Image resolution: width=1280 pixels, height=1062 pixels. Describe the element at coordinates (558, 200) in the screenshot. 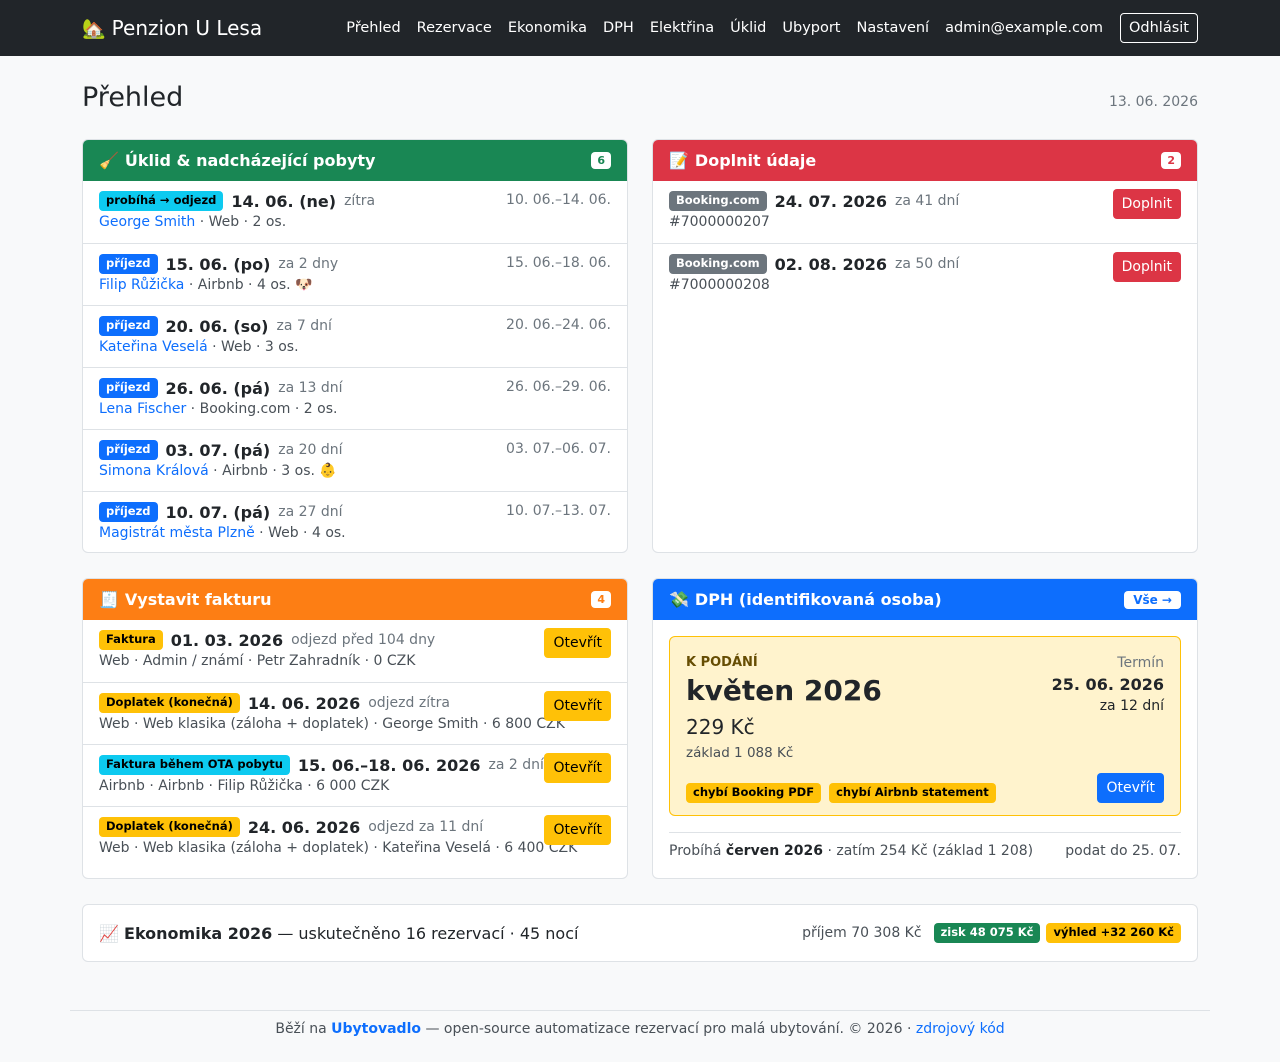

I see `stay-range: 10. 06.–14. 06.` at that location.